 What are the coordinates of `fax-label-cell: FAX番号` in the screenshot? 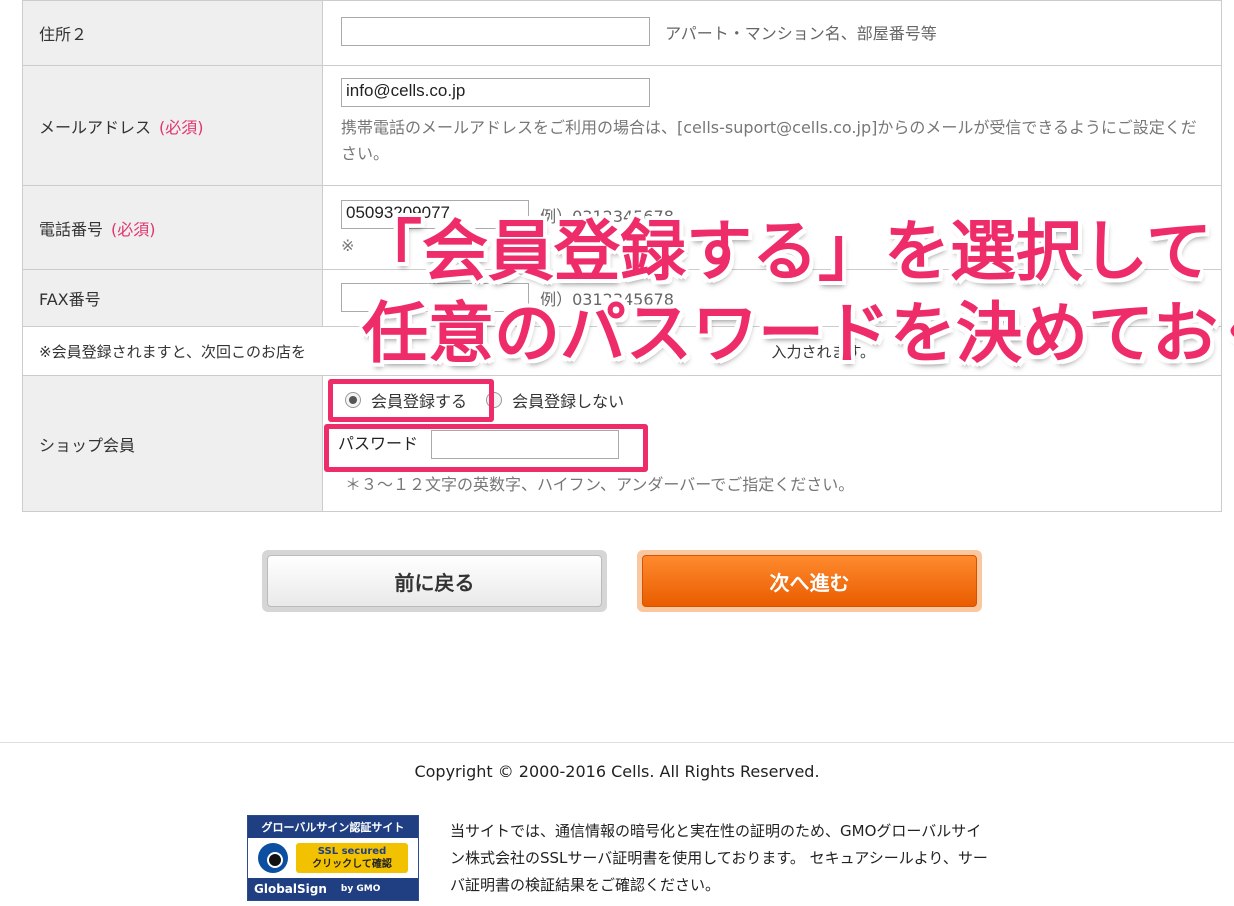 It's located at (173, 298).